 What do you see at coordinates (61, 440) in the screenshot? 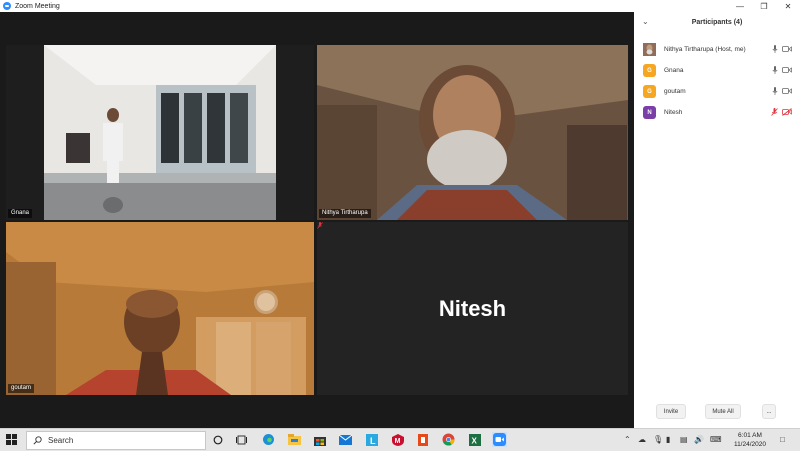
I see `search-label: Search` at bounding box center [61, 440].